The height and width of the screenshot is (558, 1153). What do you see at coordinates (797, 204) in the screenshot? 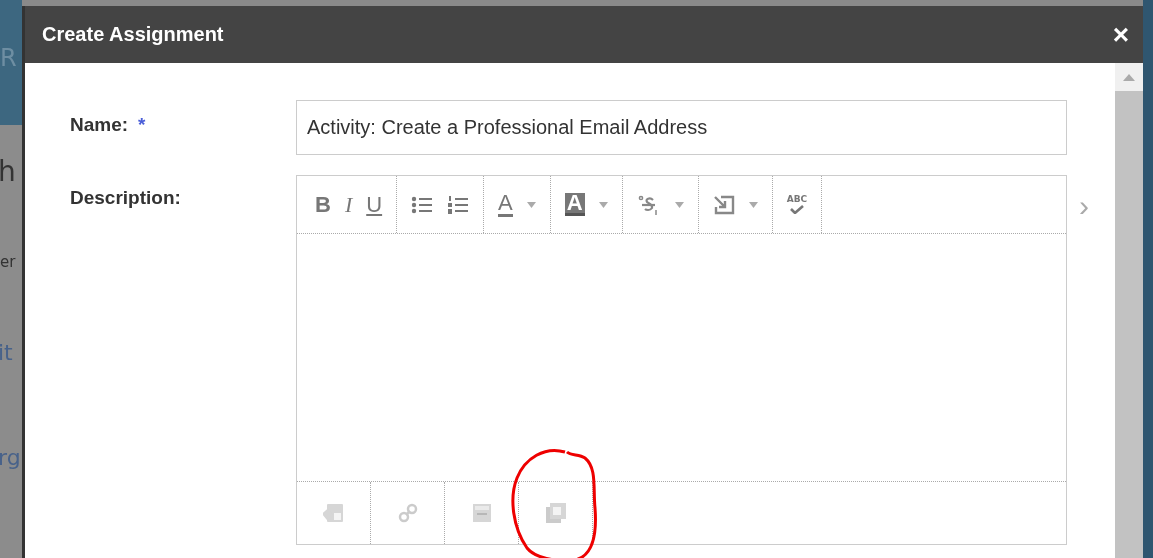
I see `spellcheck-button: ABC` at bounding box center [797, 204].